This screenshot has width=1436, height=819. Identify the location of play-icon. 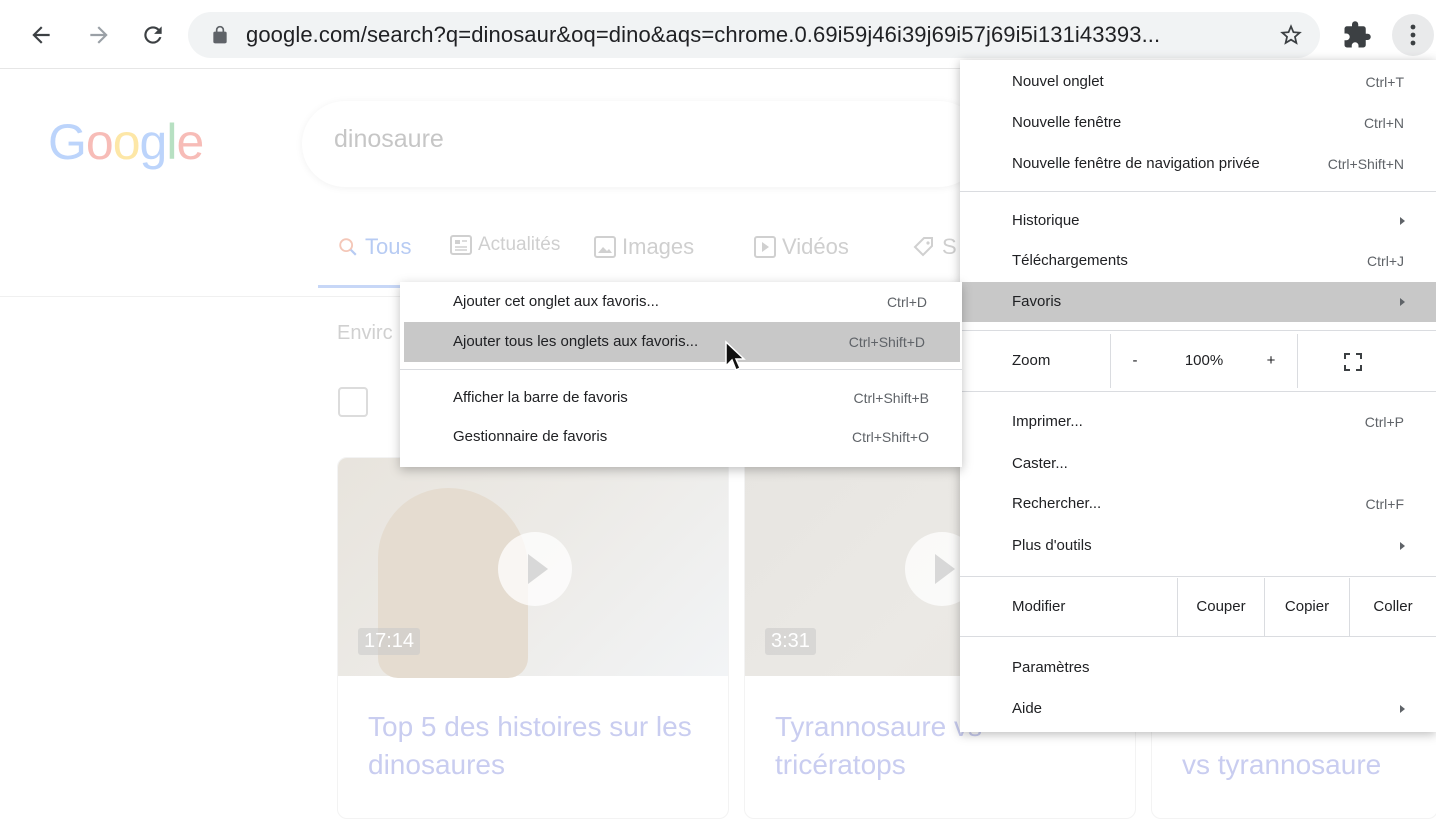
(535, 569).